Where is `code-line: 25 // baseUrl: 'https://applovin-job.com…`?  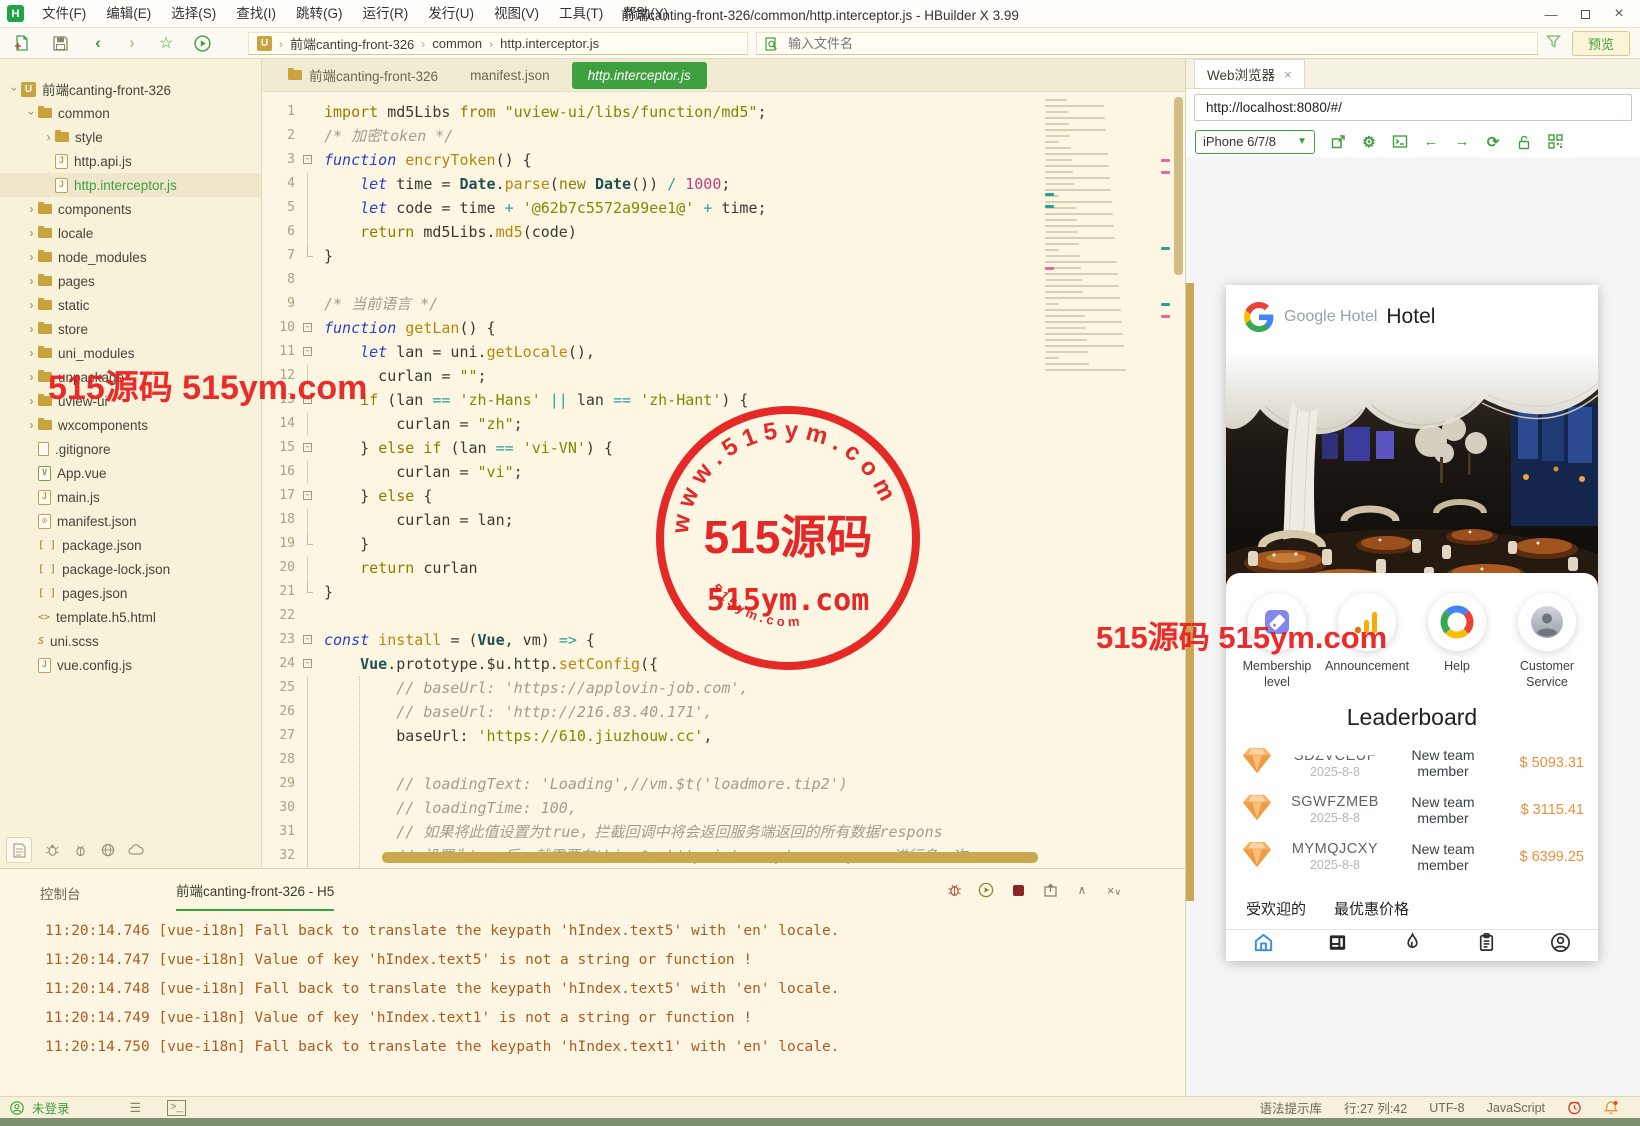 code-line: 25 // baseUrl: 'https://applovin-job.com… is located at coordinates (723, 688).